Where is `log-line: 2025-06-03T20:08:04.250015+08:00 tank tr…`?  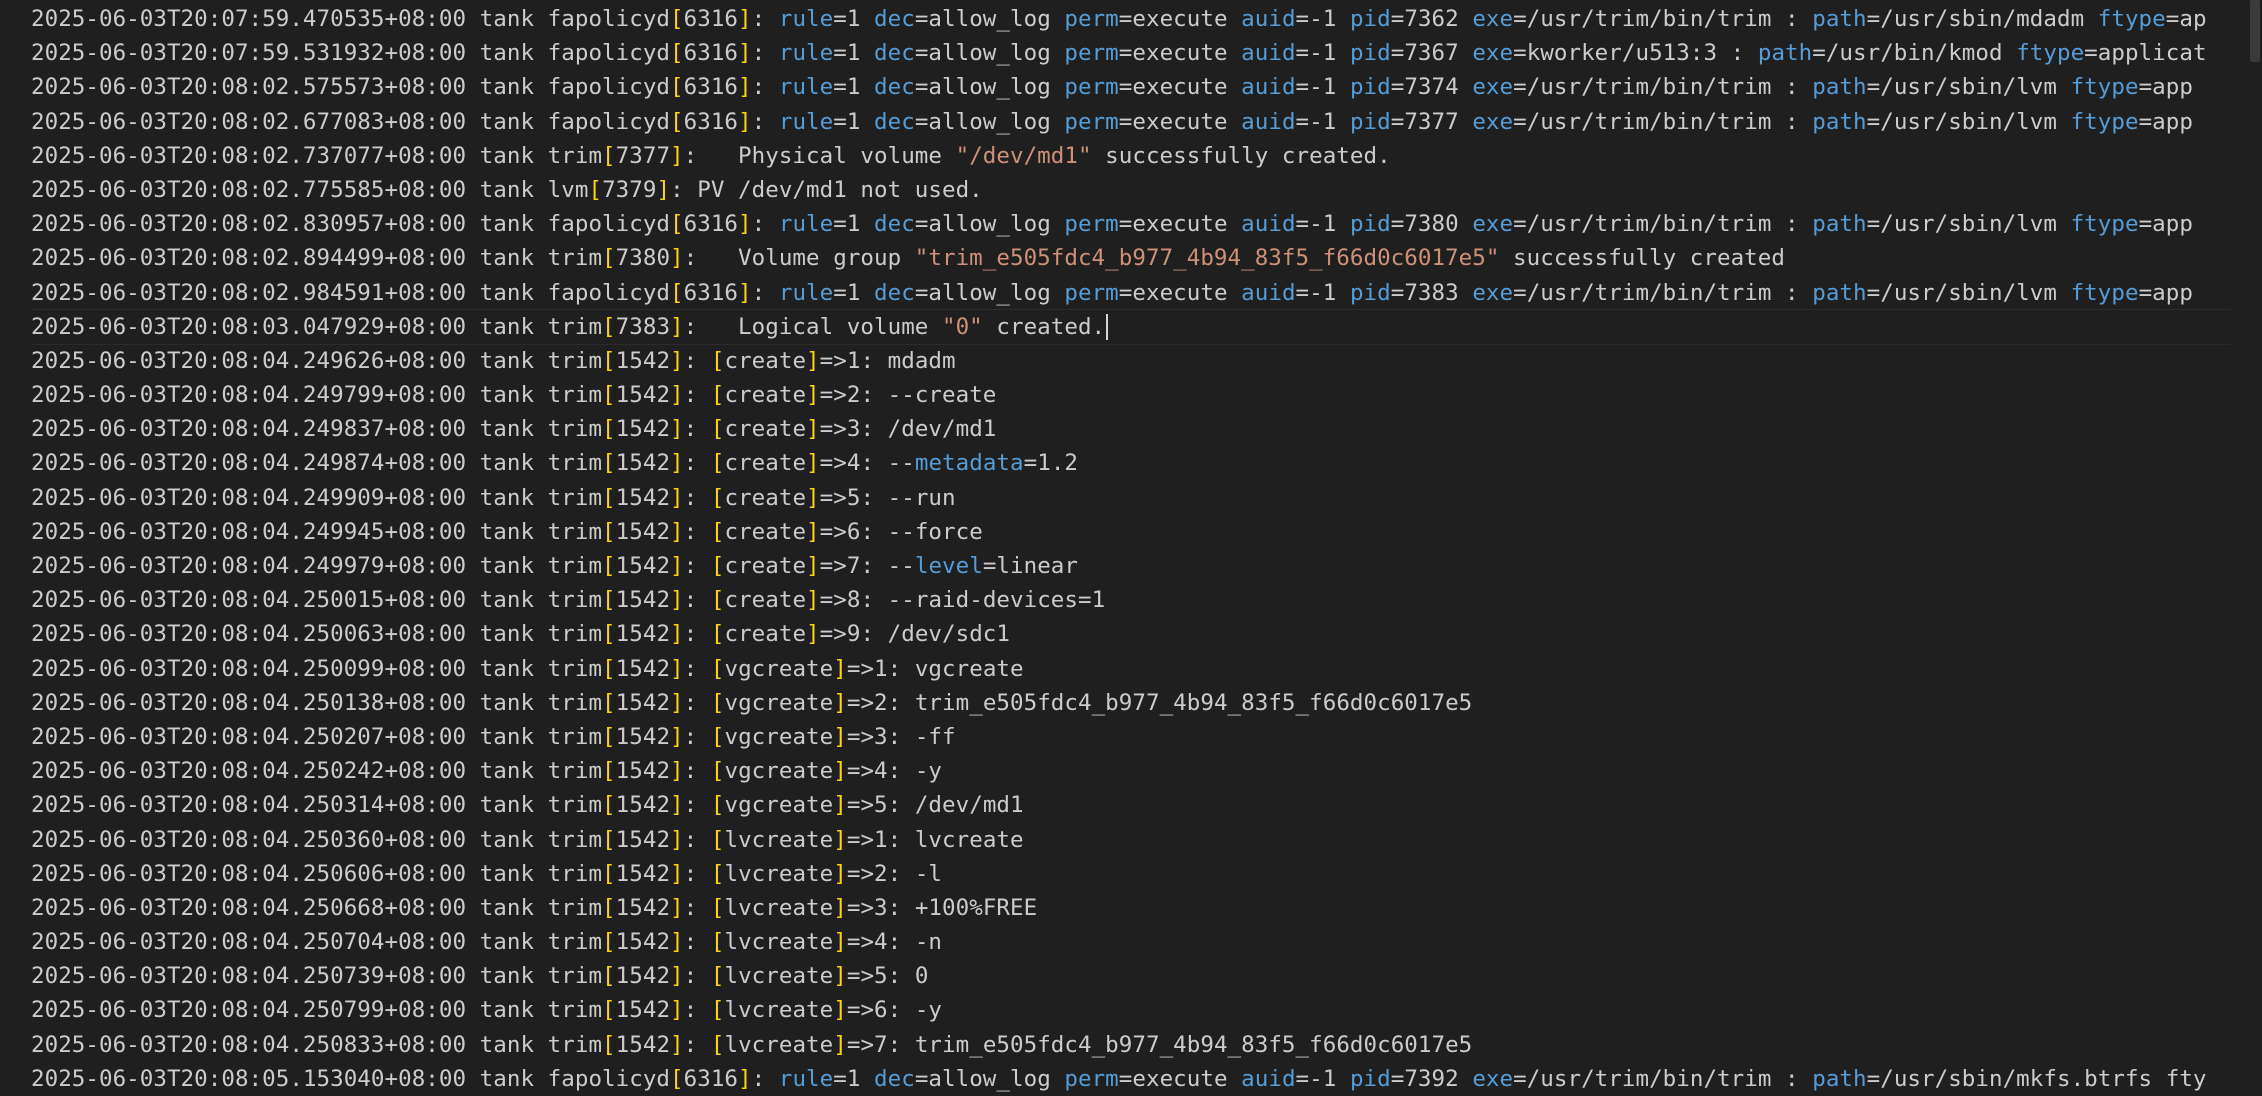 log-line: 2025-06-03T20:08:04.250015+08:00 tank tr… is located at coordinates (568, 600).